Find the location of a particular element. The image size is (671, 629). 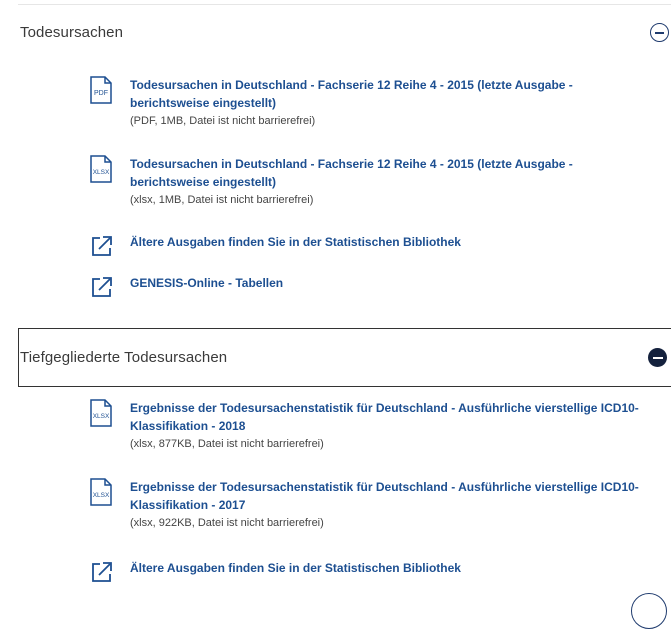

svg-text: PDF is located at coordinates (101, 93).